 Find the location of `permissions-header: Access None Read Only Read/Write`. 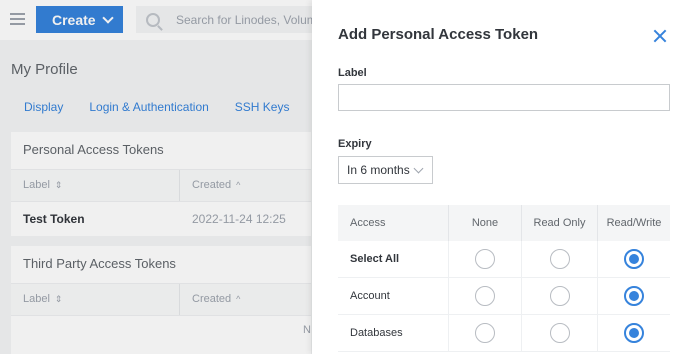

permissions-header: Access None Read Only Read/Write is located at coordinates (504, 223).